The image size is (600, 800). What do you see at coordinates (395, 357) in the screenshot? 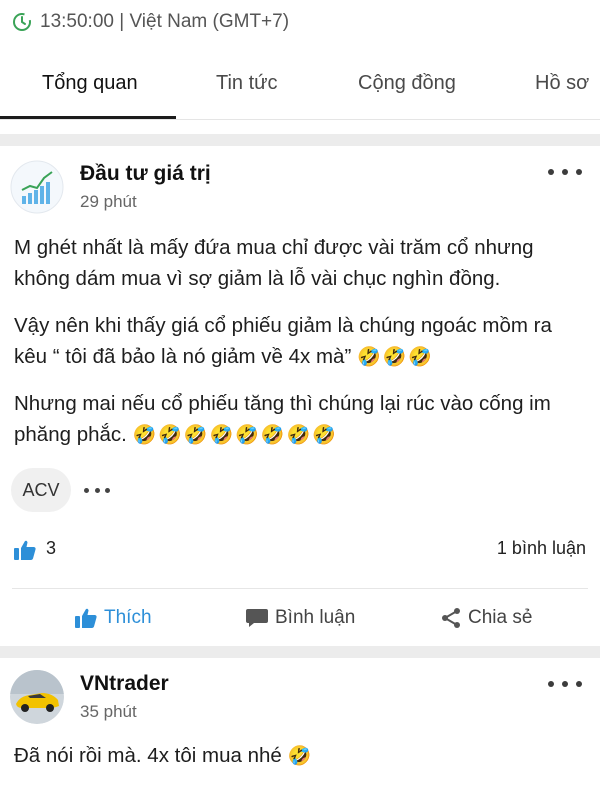
I see `laughing-emoji: 🤣🤣🤣` at bounding box center [395, 357].